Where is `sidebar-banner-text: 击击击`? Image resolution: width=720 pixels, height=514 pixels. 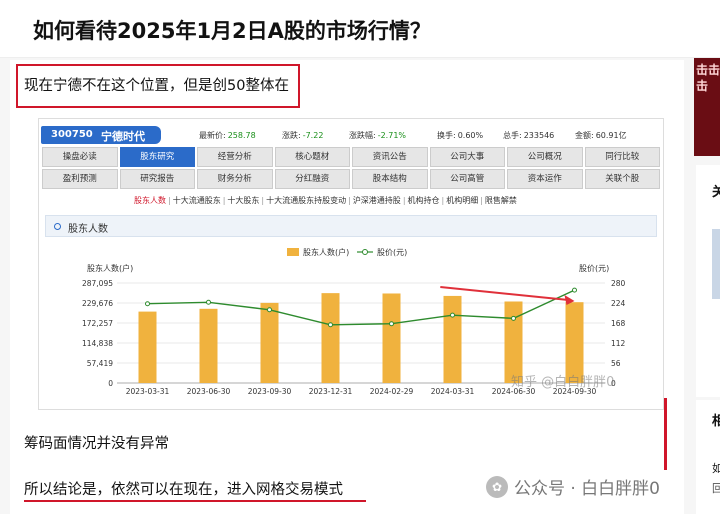
sidebar-banner-text: 击击击 is located at coordinates (708, 78).